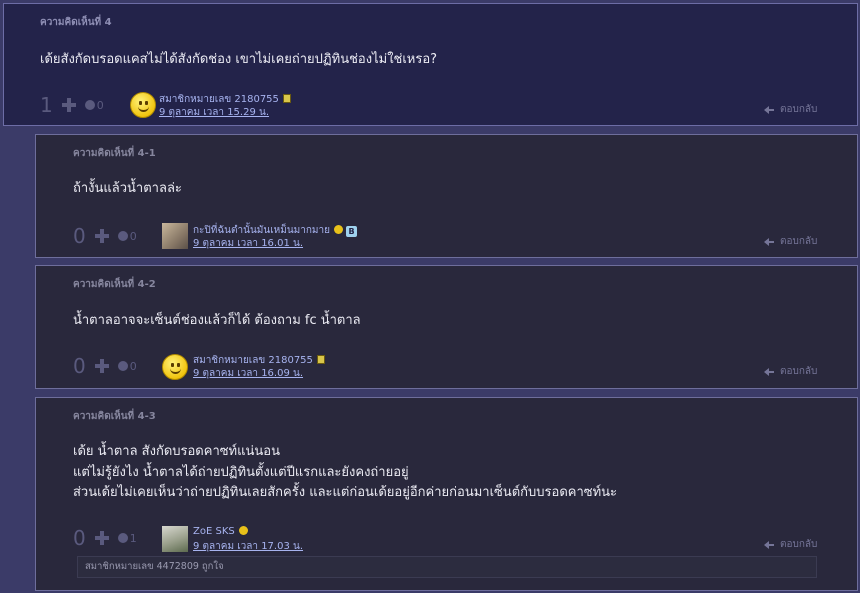  Describe the element at coordinates (248, 373) in the screenshot. I see `comment-date: 9 ตุลาคม เวลา 16.09 น.` at that location.